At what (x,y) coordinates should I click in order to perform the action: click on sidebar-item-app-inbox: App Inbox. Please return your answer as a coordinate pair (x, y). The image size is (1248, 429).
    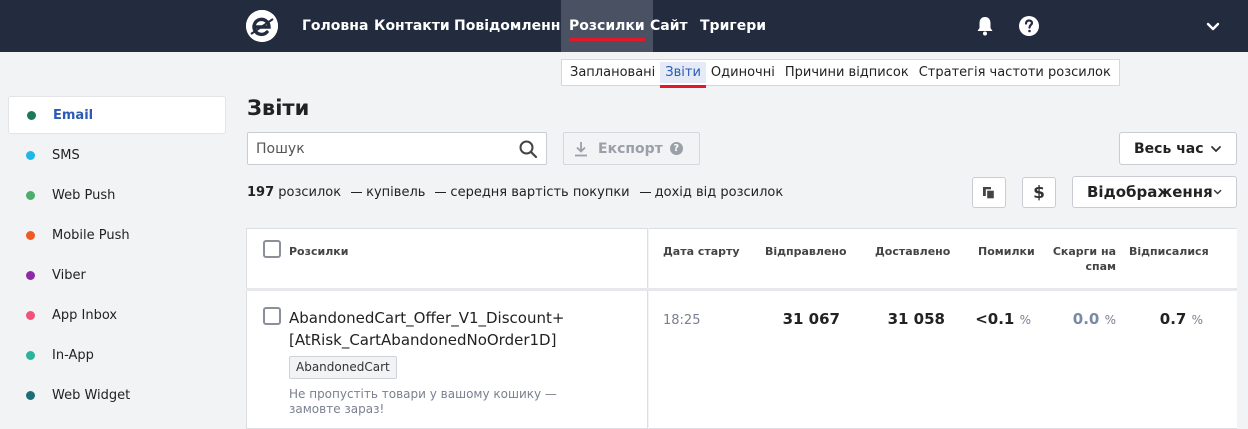
    Looking at the image, I should click on (117, 315).